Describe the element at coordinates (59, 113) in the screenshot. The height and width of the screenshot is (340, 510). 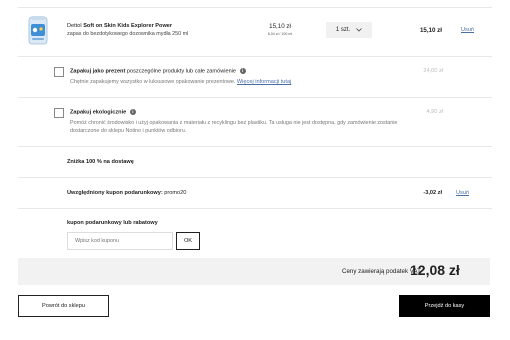
I see `eco-wrap-checkbox` at that location.